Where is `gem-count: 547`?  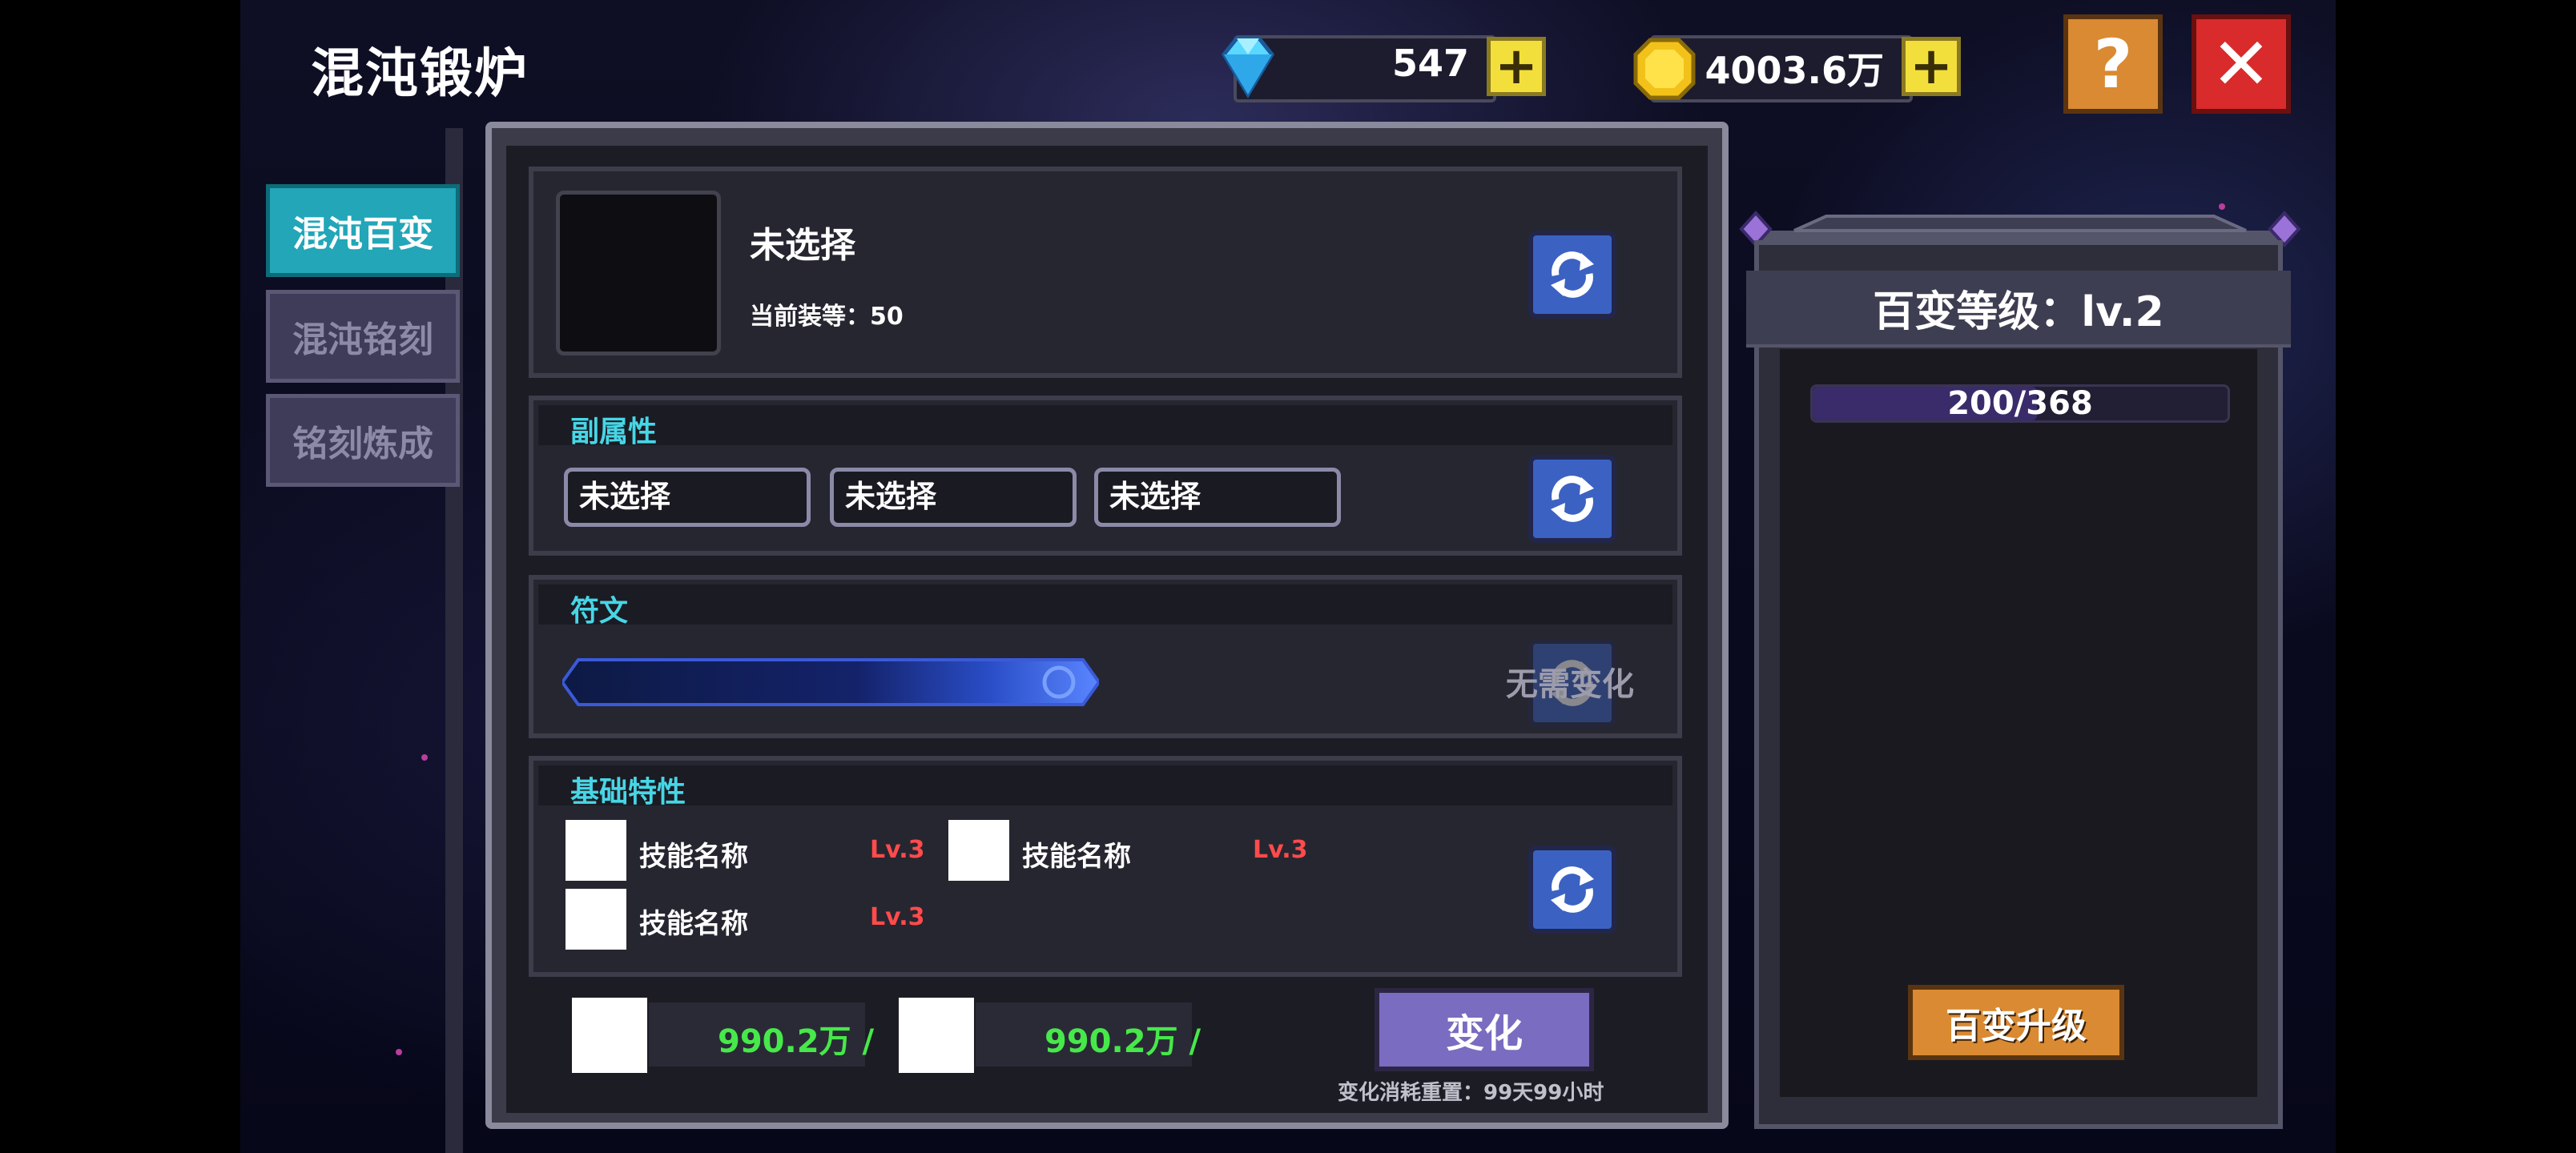 gem-count: 547 is located at coordinates (1430, 63).